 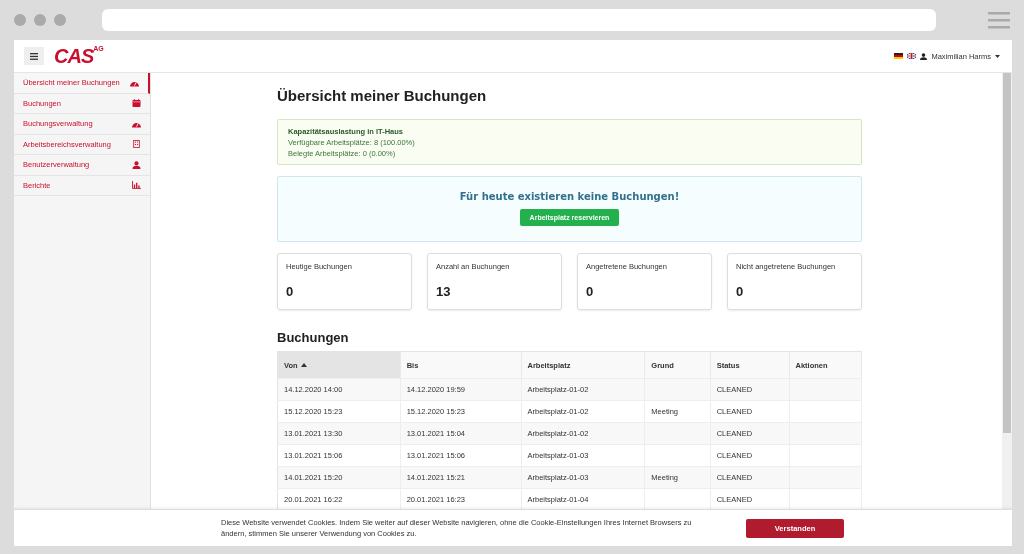 What do you see at coordinates (136, 185) in the screenshot?
I see `bar-chart-icon` at bounding box center [136, 185].